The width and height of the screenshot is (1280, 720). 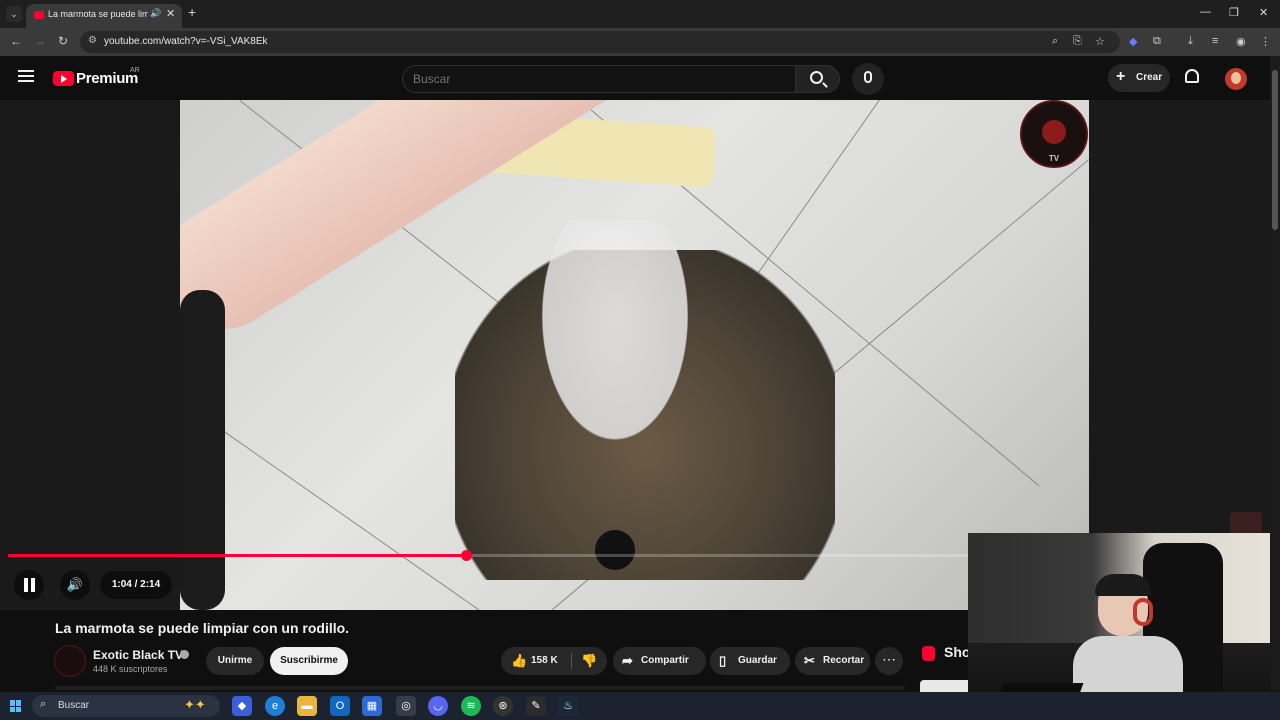 What do you see at coordinates (723, 660) in the screenshot?
I see `bookmark-icon: ▯` at bounding box center [723, 660].